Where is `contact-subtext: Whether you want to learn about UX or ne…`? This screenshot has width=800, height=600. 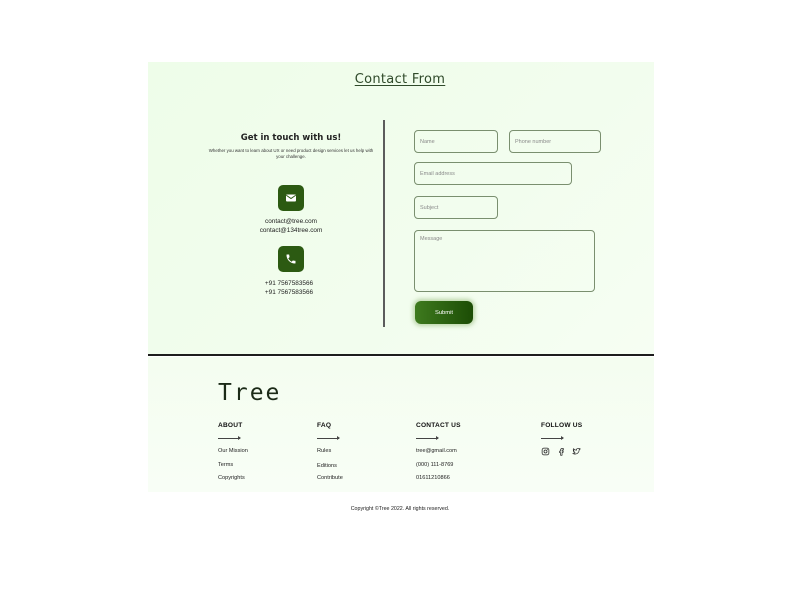 contact-subtext: Whether you want to learn about UX or ne… is located at coordinates (291, 153).